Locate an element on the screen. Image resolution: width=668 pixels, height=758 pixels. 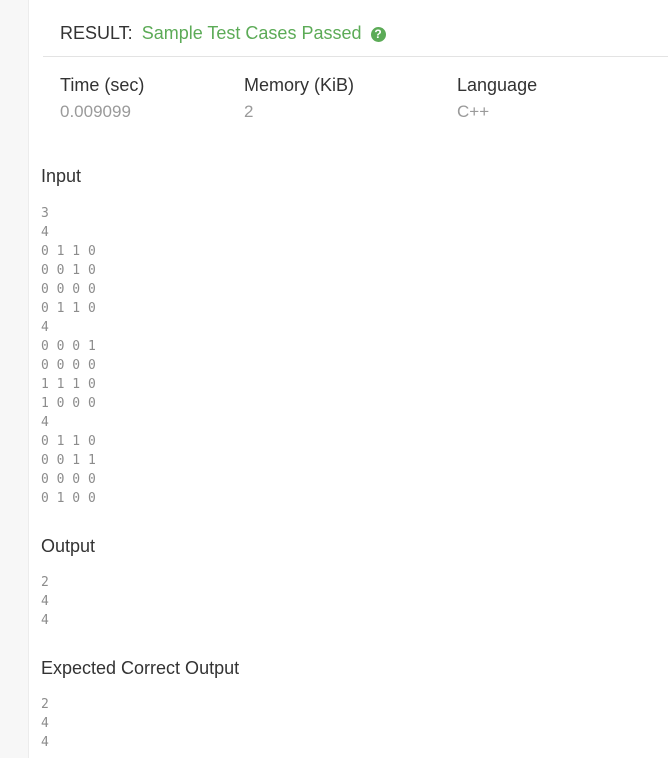
expected-output-block: 2 4 4 is located at coordinates (45, 723).